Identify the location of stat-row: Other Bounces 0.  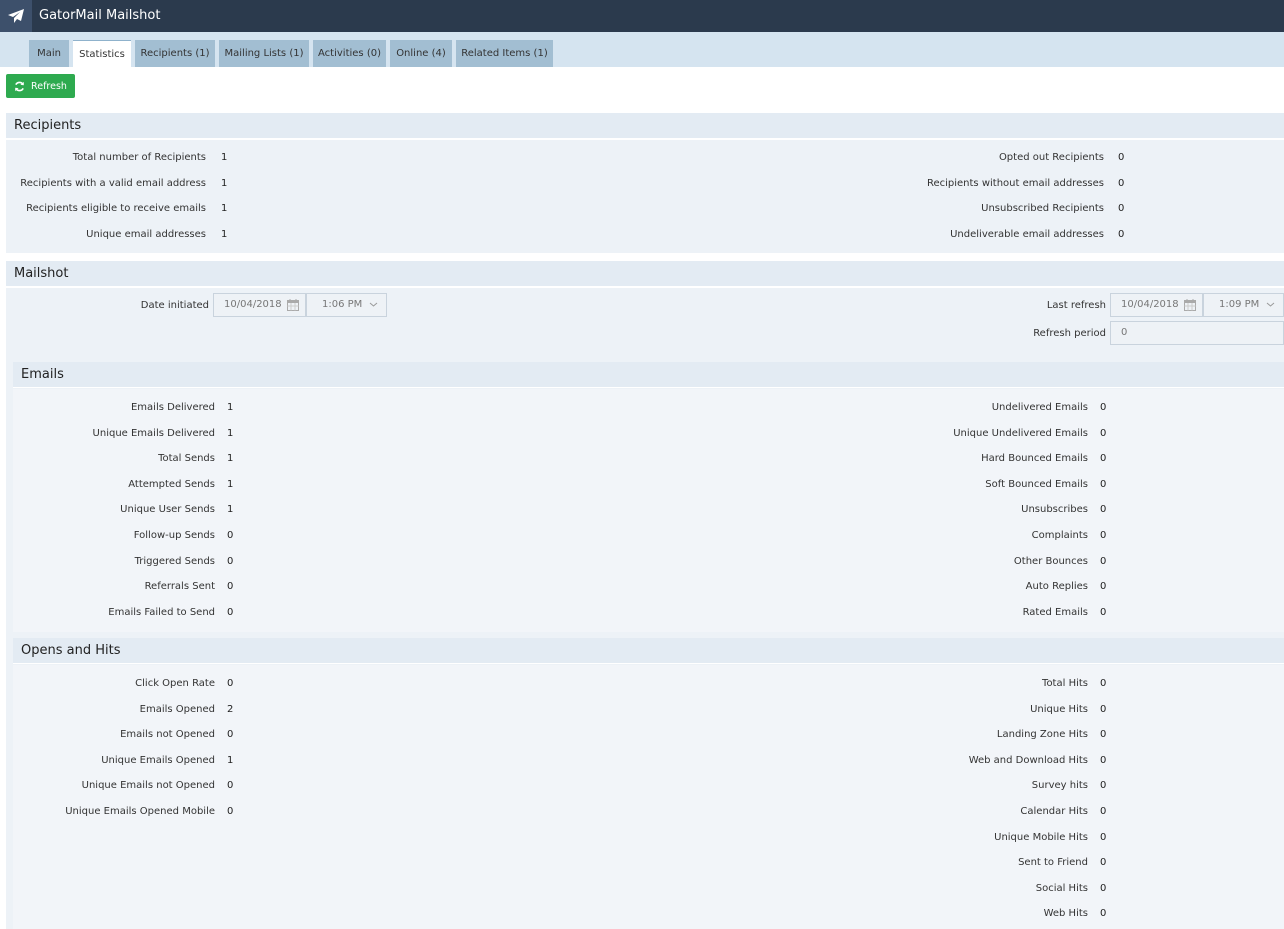
(648, 562).